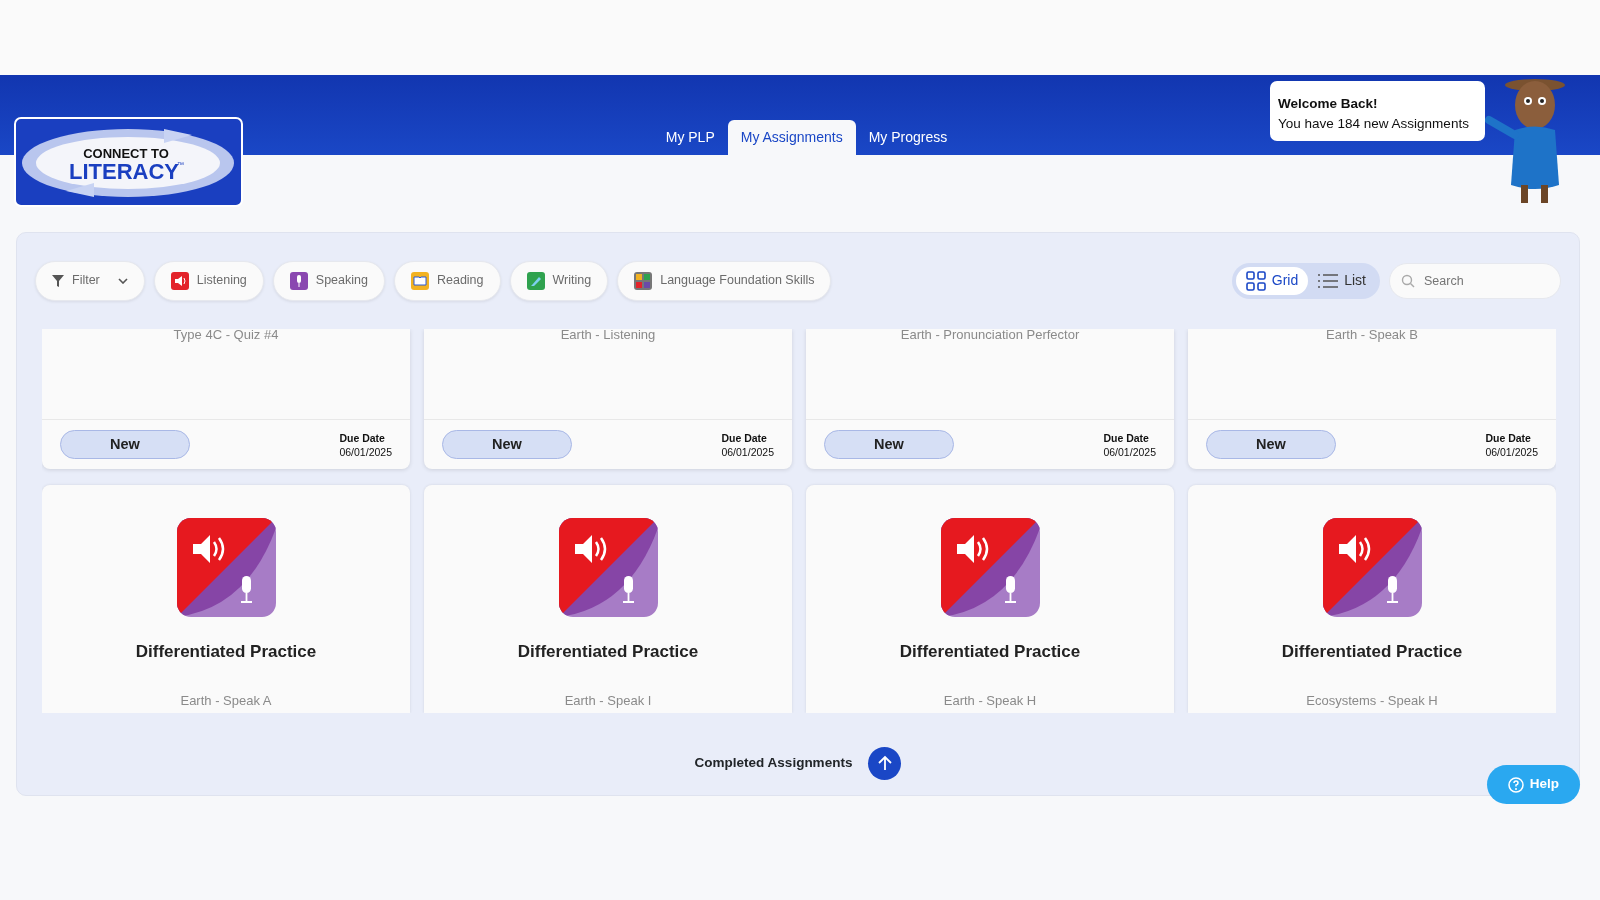  Describe the element at coordinates (559, 280) in the screenshot. I see `category-chip: Writing` at that location.